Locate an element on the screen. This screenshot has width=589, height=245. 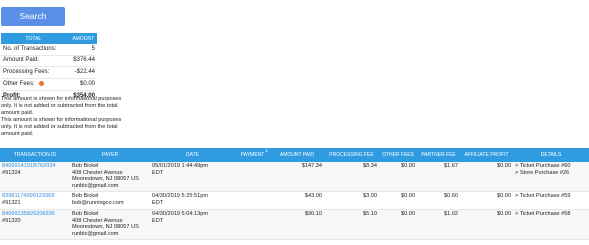
cell-partner-fee: $1.02 is located at coordinates (438, 224).